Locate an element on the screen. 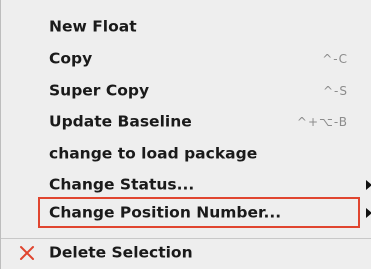 This screenshot has height=269, width=371. menu-item-delete-selection: Delete Selection is located at coordinates (186, 253).